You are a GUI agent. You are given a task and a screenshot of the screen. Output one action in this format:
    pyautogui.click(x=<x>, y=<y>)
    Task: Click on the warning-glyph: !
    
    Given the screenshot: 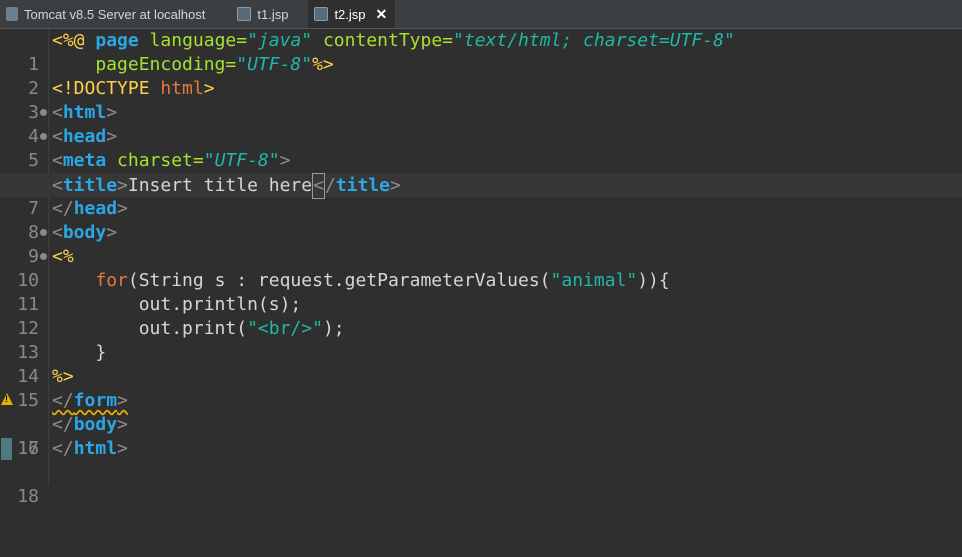 What is the action you would take?
    pyautogui.click(x=6, y=399)
    